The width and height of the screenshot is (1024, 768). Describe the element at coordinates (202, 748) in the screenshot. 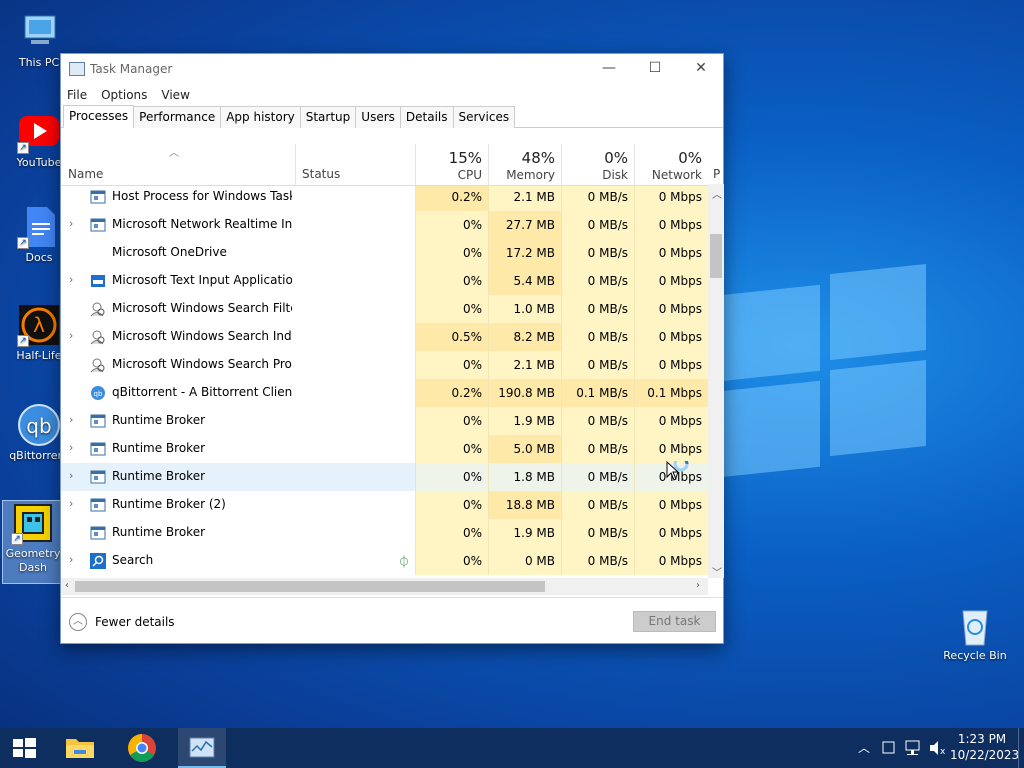

I see `taskbar-task-manager` at that location.